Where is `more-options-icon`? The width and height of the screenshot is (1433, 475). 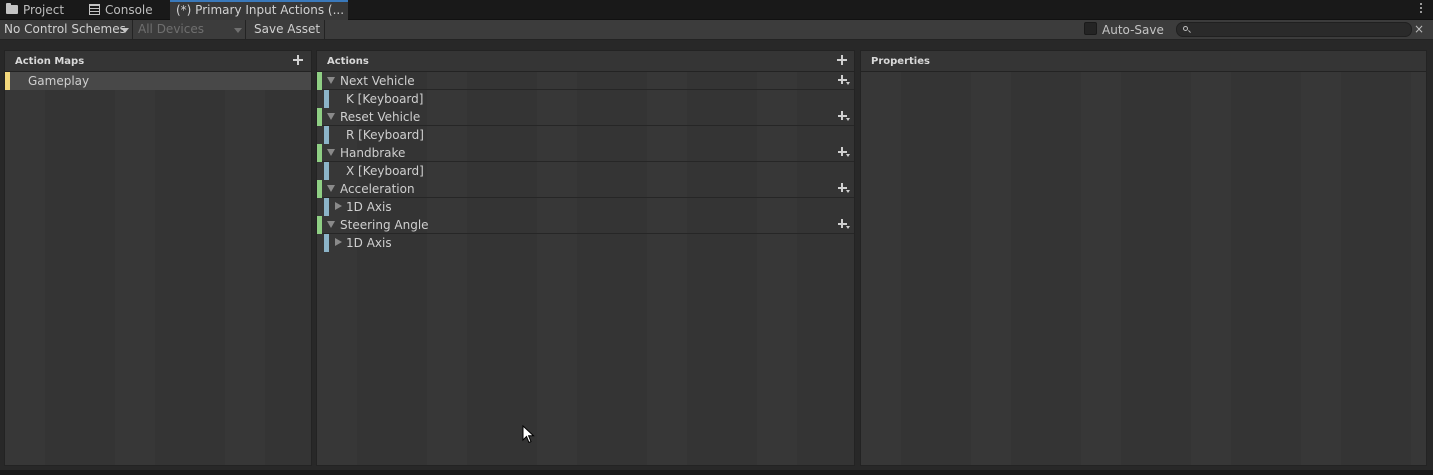 more-options-icon is located at coordinates (1421, 10).